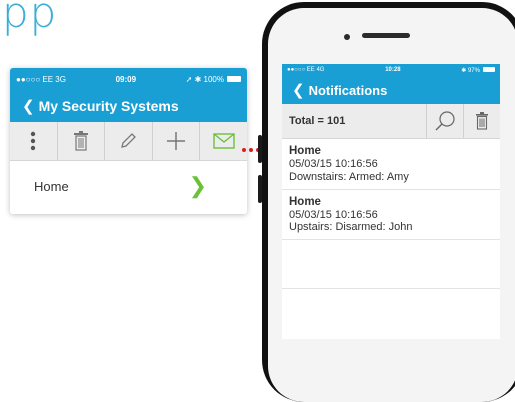 The height and width of the screenshot is (402, 515). I want to click on battery-indicator: ✱ 97%, so click(478, 70).